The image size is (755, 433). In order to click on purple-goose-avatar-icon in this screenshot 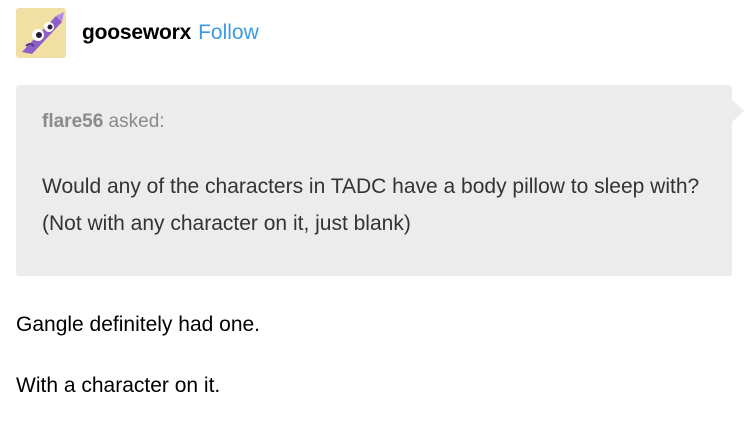, I will do `click(41, 33)`.